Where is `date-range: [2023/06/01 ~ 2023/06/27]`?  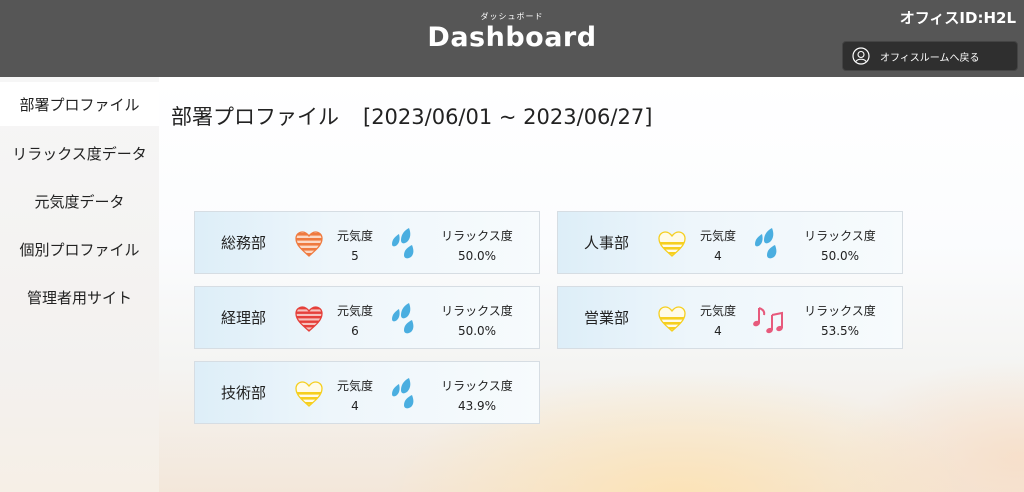
date-range: [2023/06/01 ~ 2023/06/27] is located at coordinates (508, 117).